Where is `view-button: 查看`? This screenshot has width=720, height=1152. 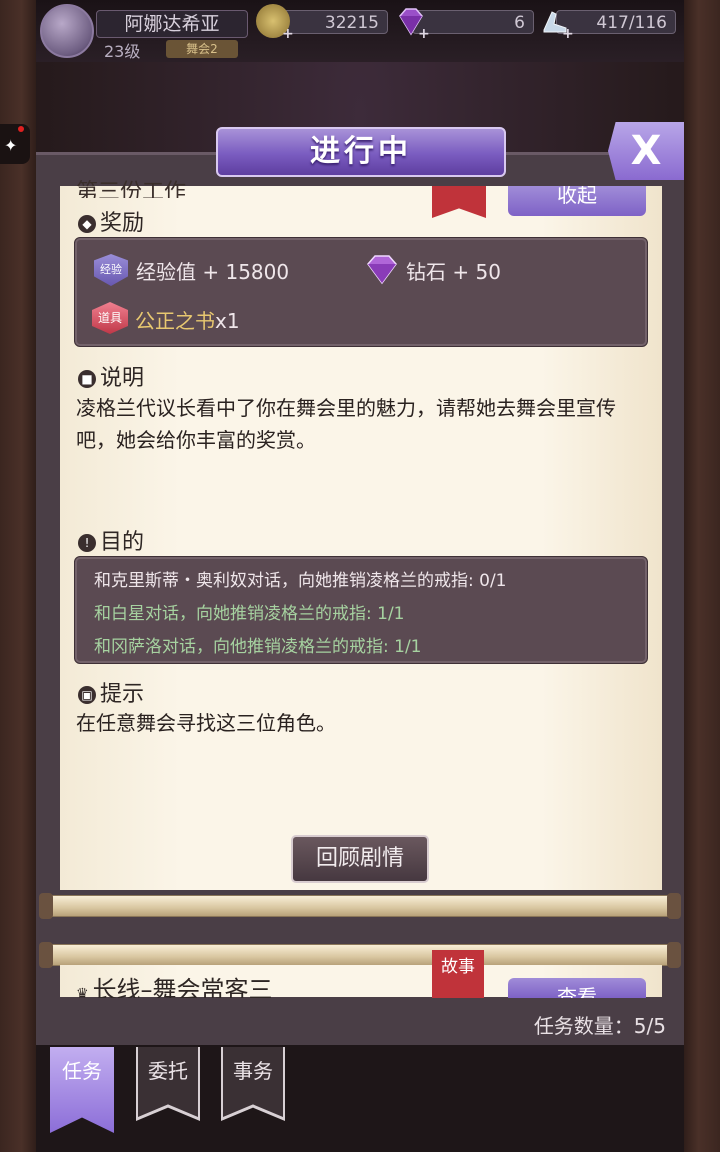 view-button: 查看 is located at coordinates (577, 988).